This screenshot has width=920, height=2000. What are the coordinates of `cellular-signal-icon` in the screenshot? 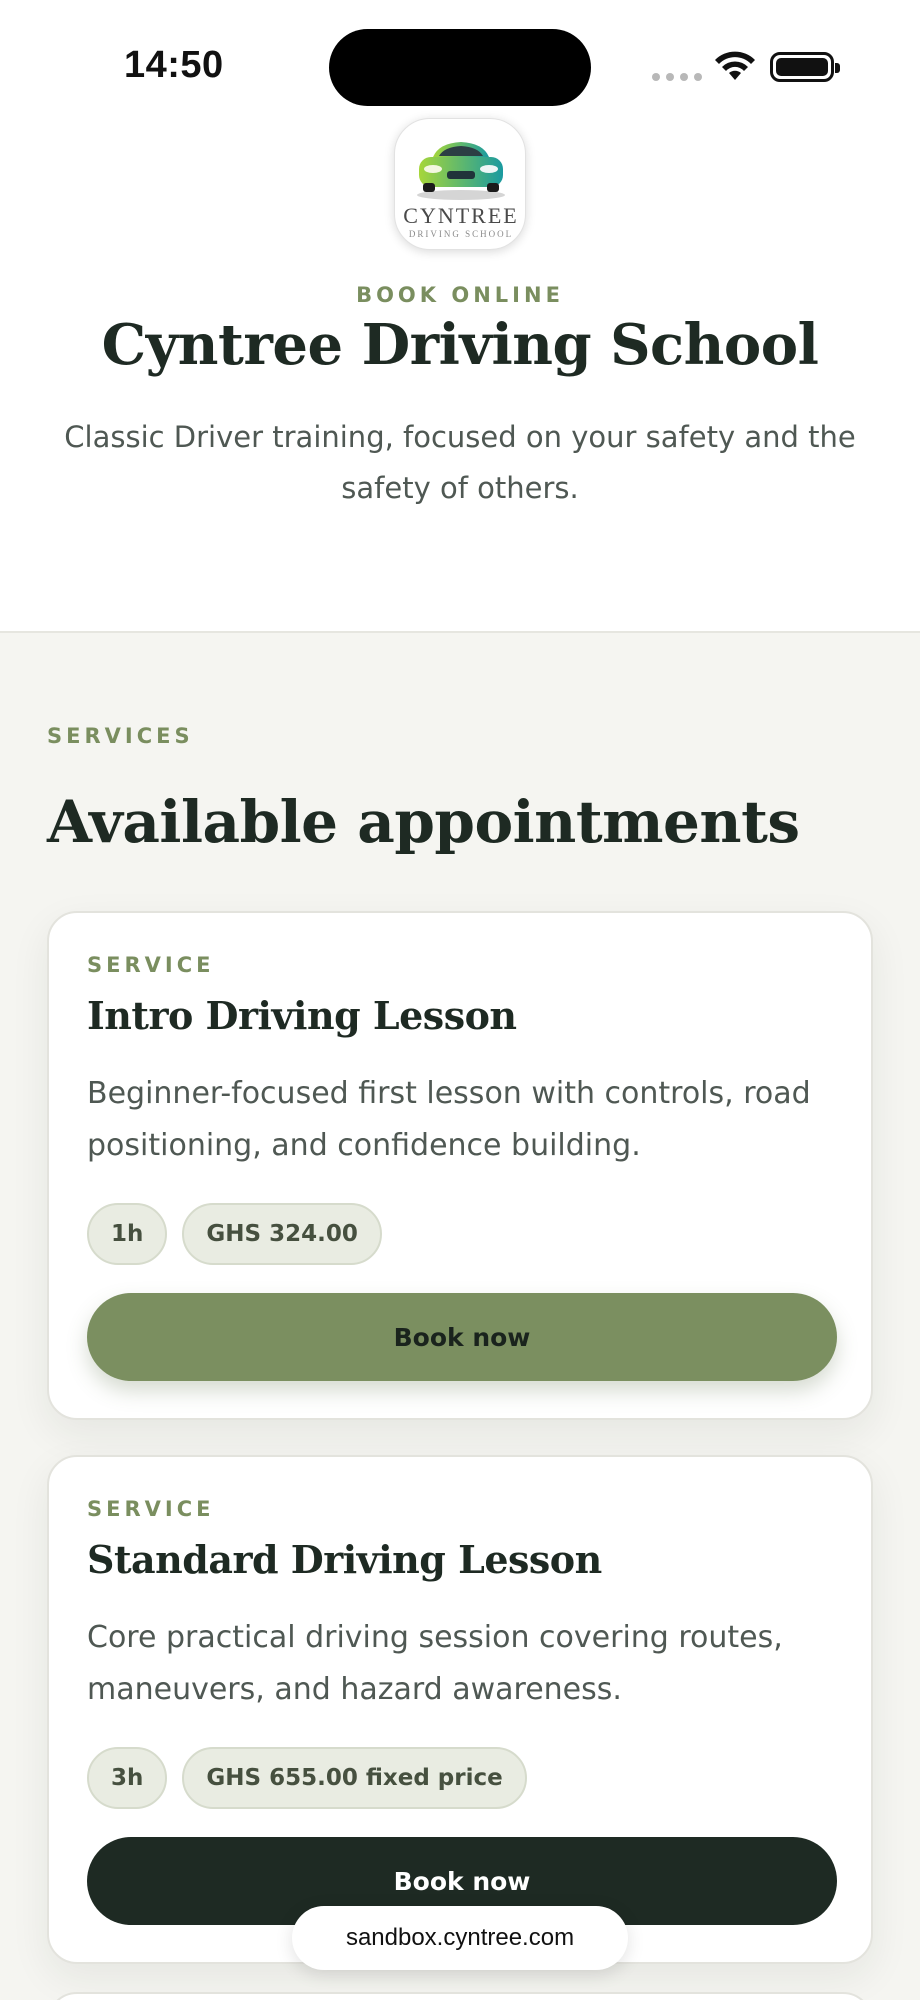 It's located at (677, 77).